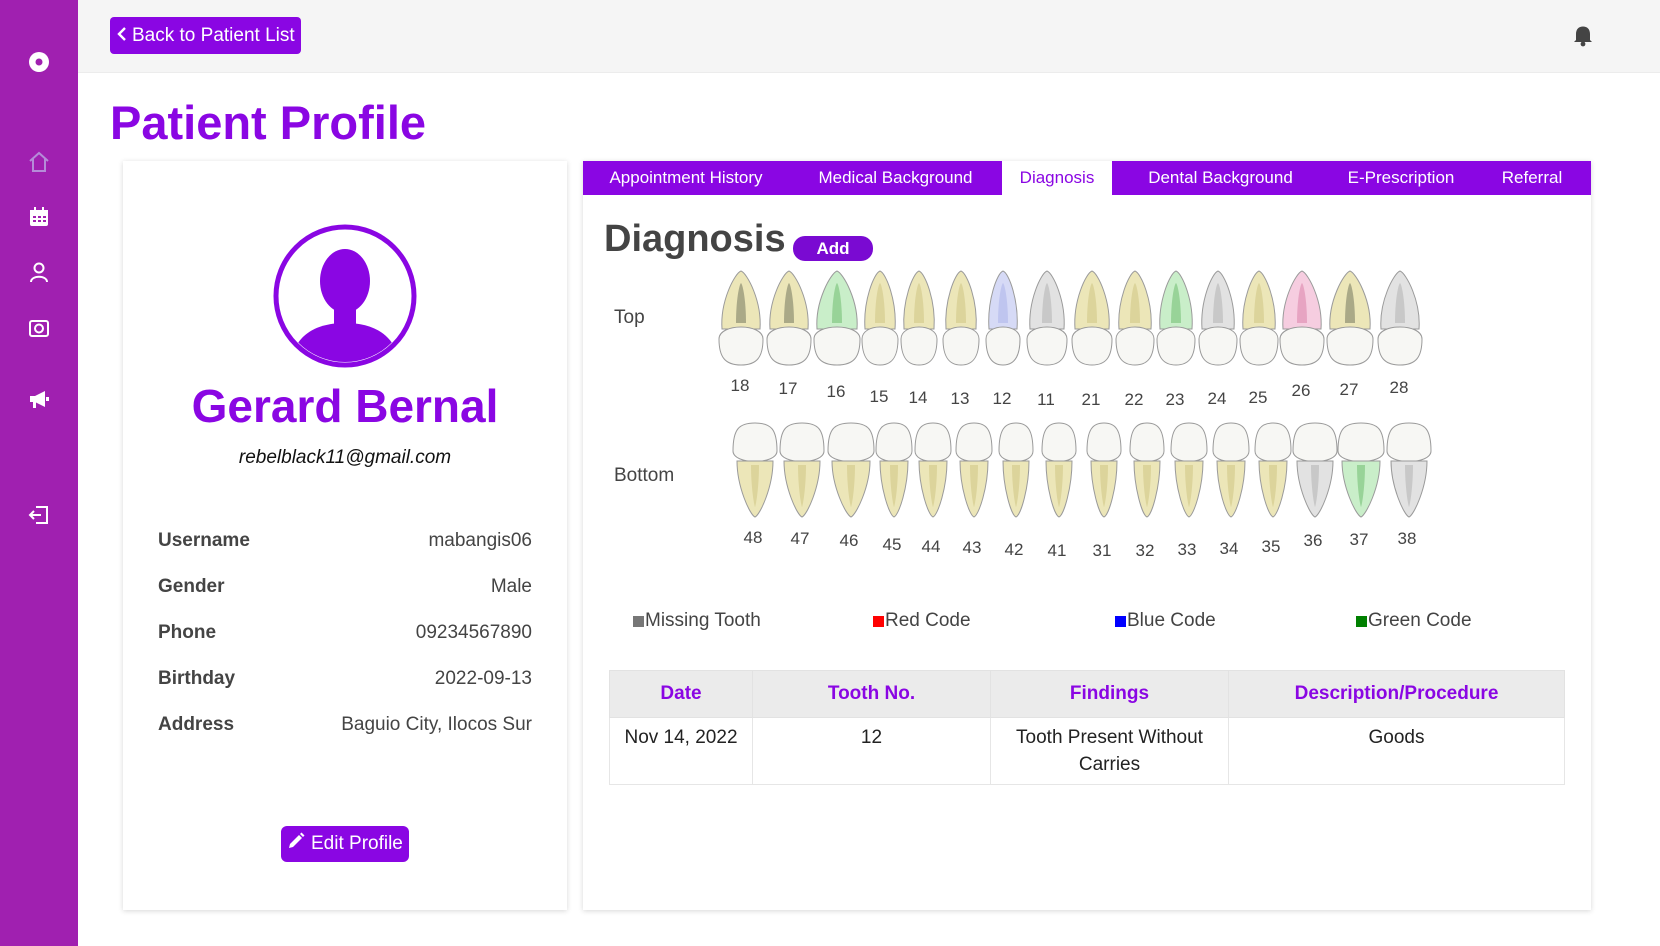 The height and width of the screenshot is (946, 1660). What do you see at coordinates (931, 546) in the screenshot?
I see `tooth-number: 44` at bounding box center [931, 546].